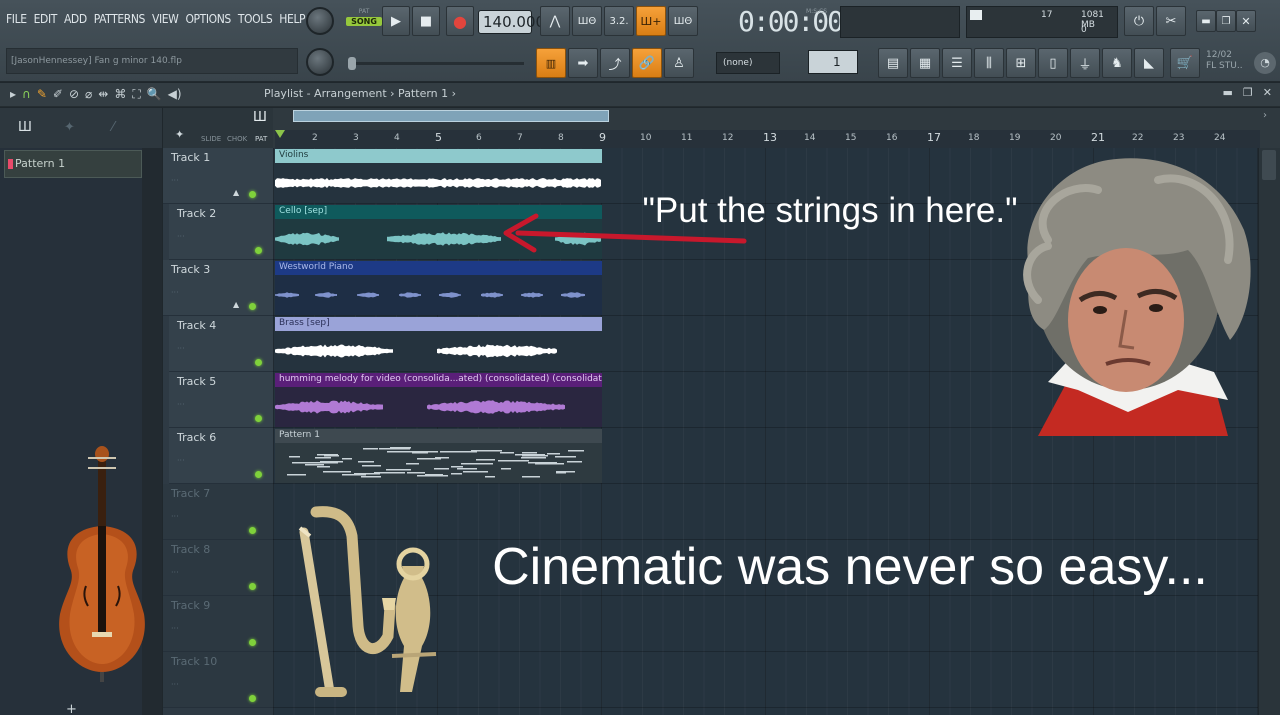 This screenshot has width=1280, height=715. What do you see at coordinates (120, 94) in the screenshot?
I see `slice-tool-icon: ⌘` at bounding box center [120, 94].